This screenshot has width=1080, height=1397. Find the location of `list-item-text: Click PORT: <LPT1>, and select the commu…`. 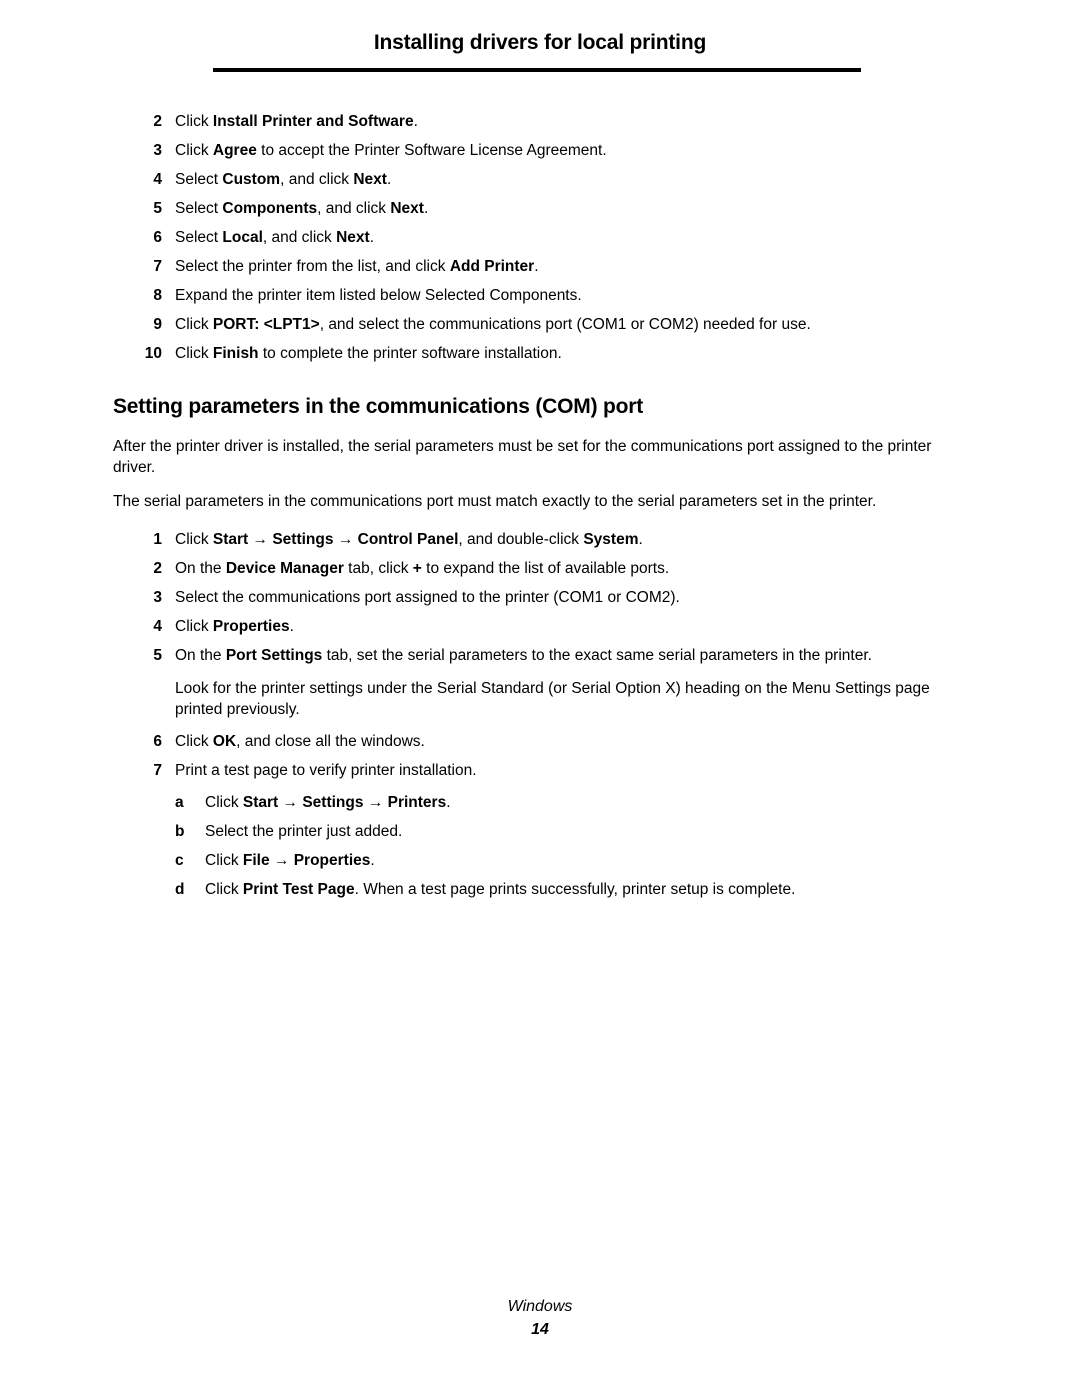

list-item-text: Click PORT: <LPT1>, and select the commu… is located at coordinates (493, 324).